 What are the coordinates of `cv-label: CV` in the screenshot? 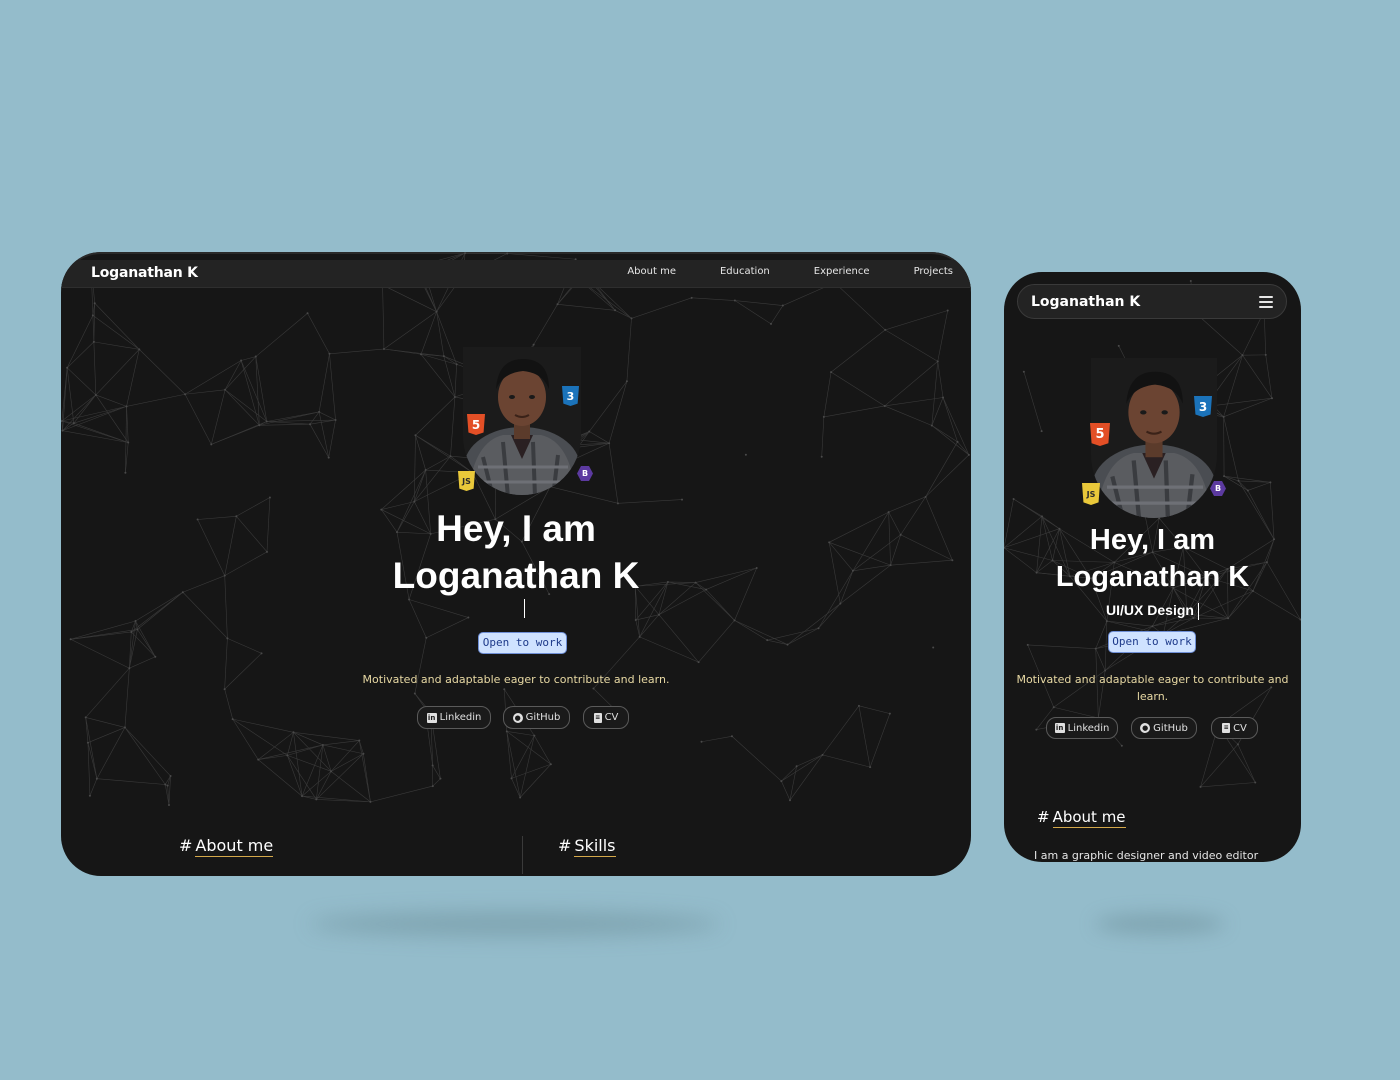 It's located at (611, 717).